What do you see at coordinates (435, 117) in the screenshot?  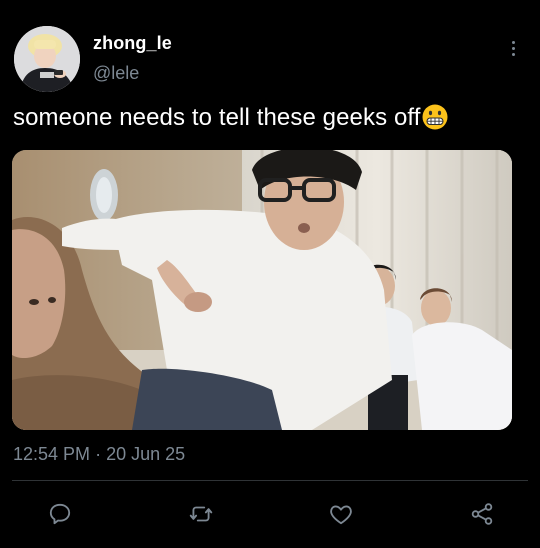 I see `grimacing-face-emoji` at bounding box center [435, 117].